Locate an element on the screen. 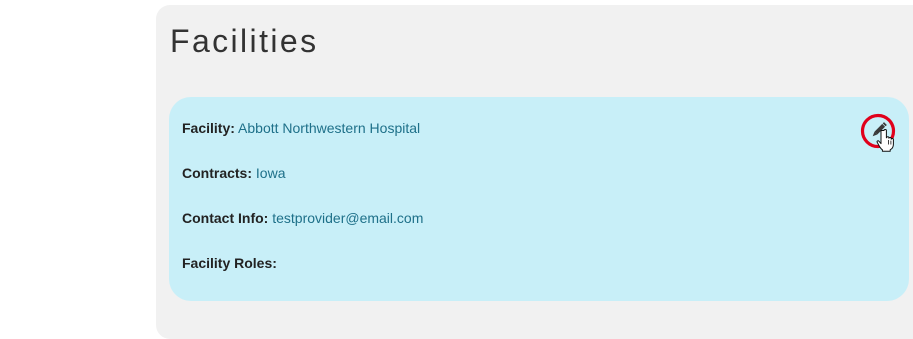  contact-info-row: Contact Info: testprovider@email.com is located at coordinates (302, 218).